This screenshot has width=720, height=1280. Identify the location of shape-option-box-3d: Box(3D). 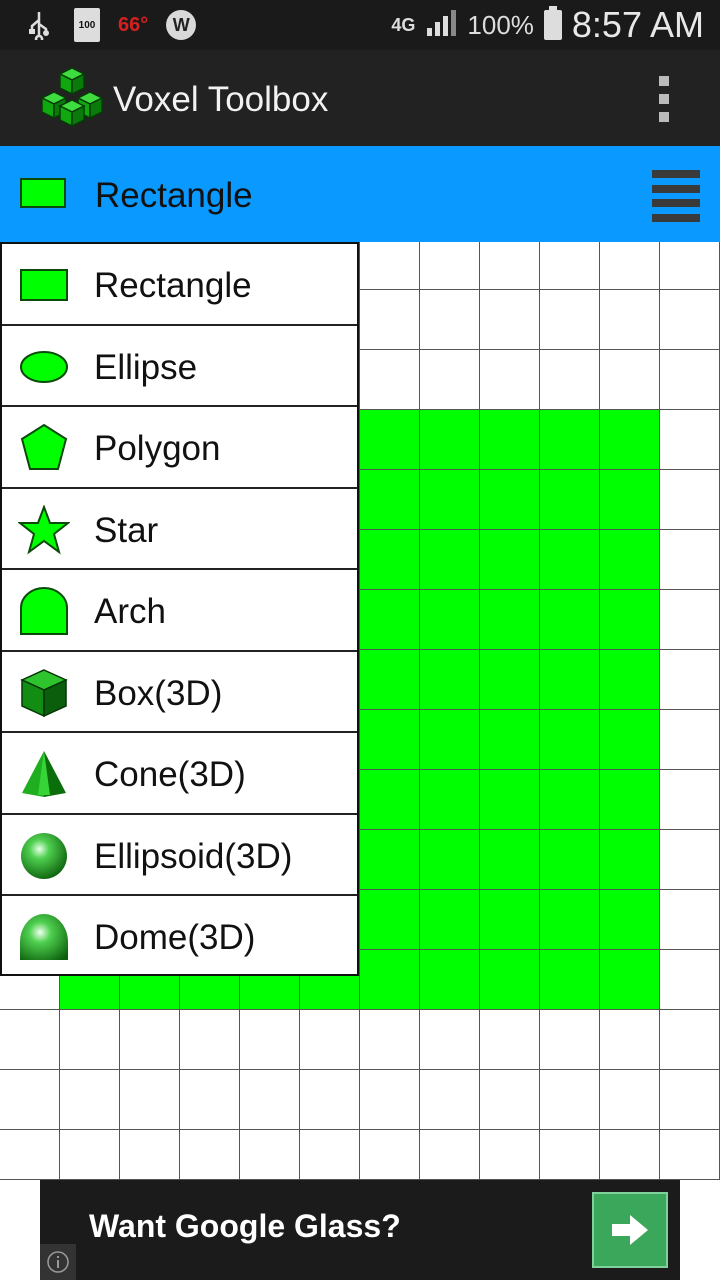
(179, 692).